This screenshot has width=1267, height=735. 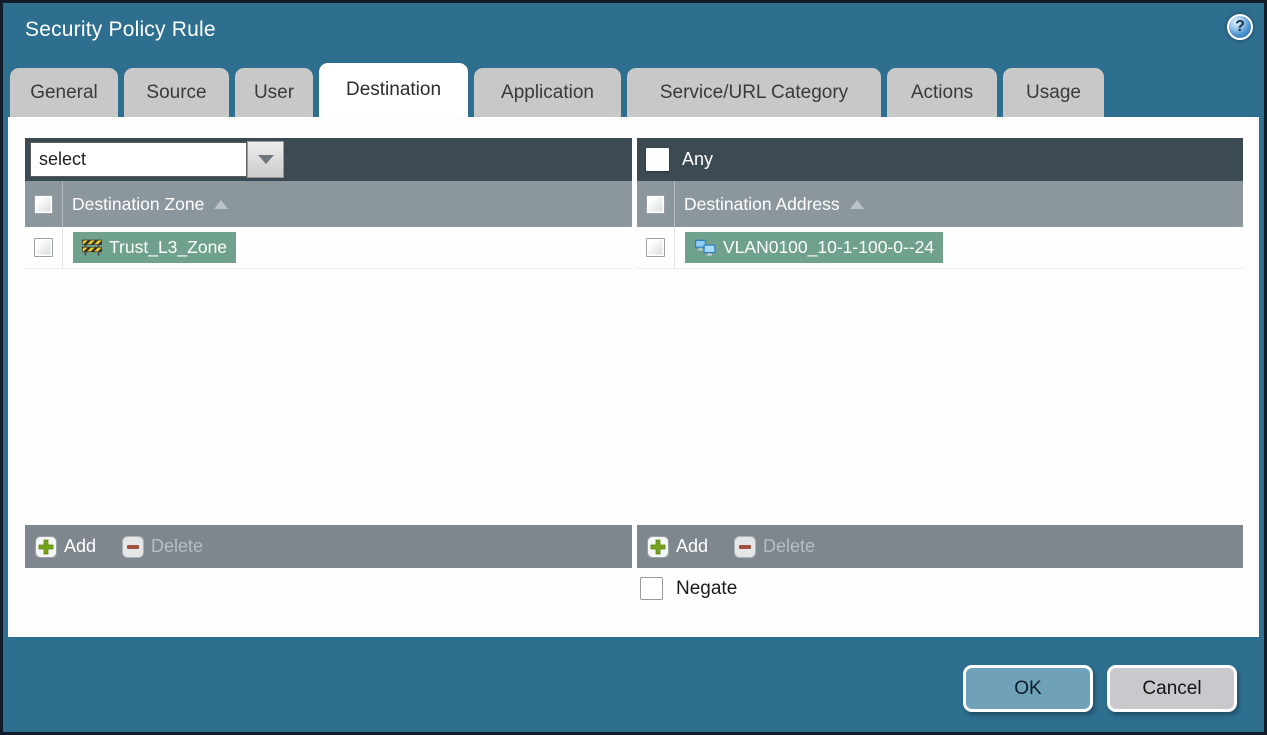 I want to click on chevron-down-icon, so click(x=265, y=159).